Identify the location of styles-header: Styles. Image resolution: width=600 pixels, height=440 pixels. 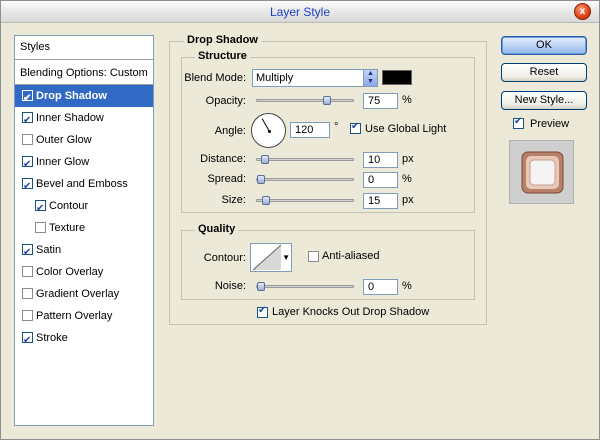
(84, 48).